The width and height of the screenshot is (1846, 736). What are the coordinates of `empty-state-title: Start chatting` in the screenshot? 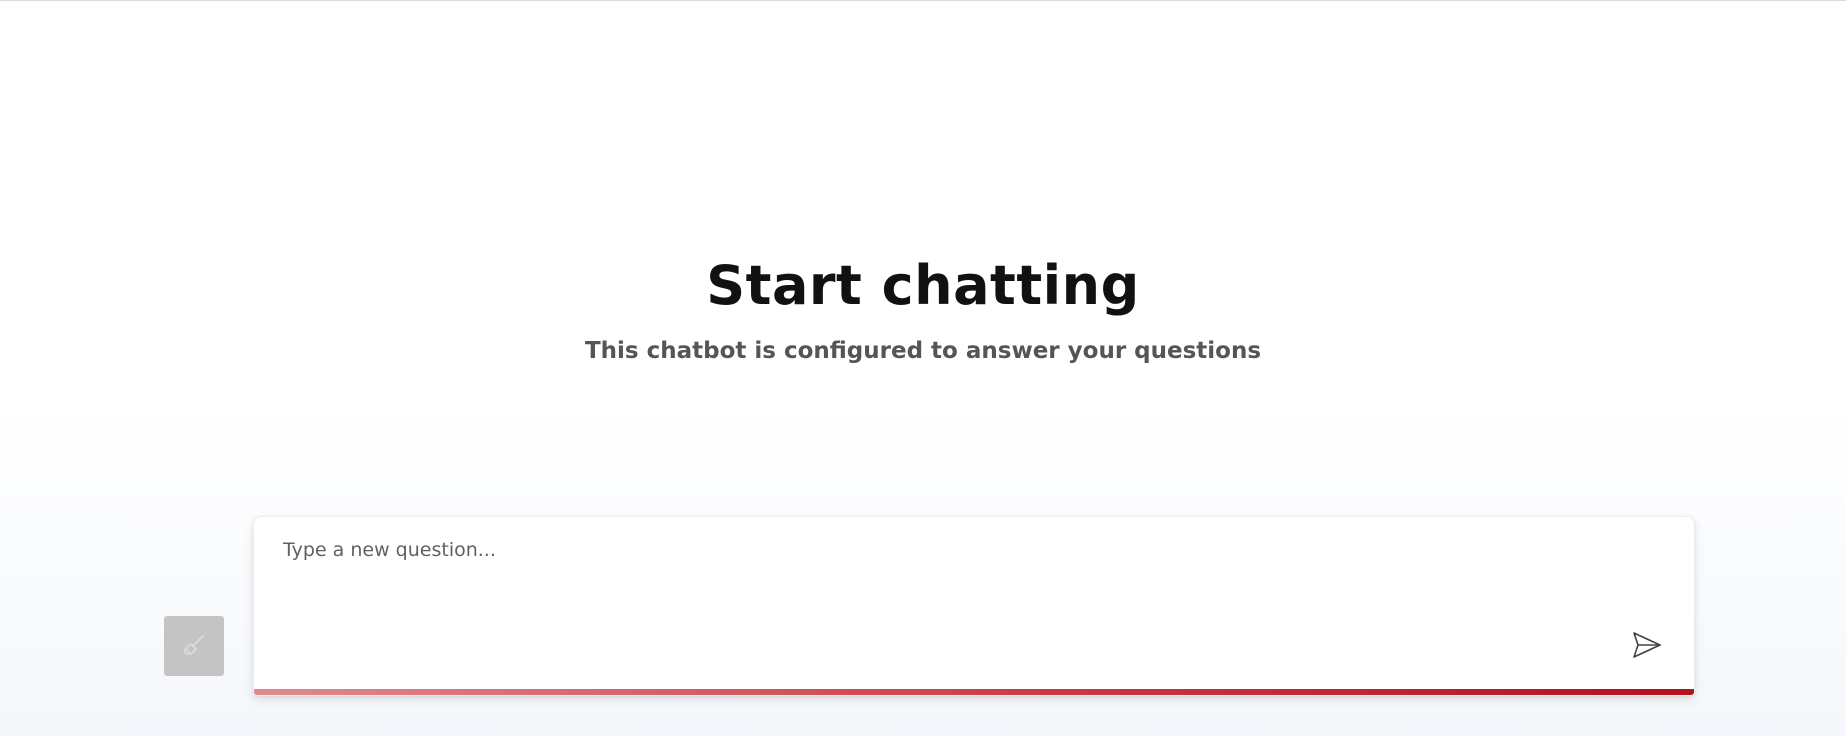 It's located at (923, 285).